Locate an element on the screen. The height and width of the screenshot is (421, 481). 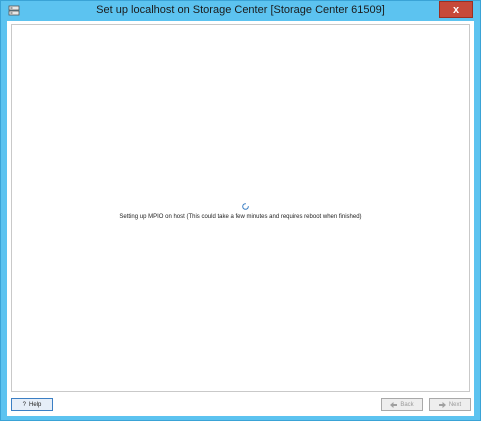
arrow-right-icon is located at coordinates (442, 404).